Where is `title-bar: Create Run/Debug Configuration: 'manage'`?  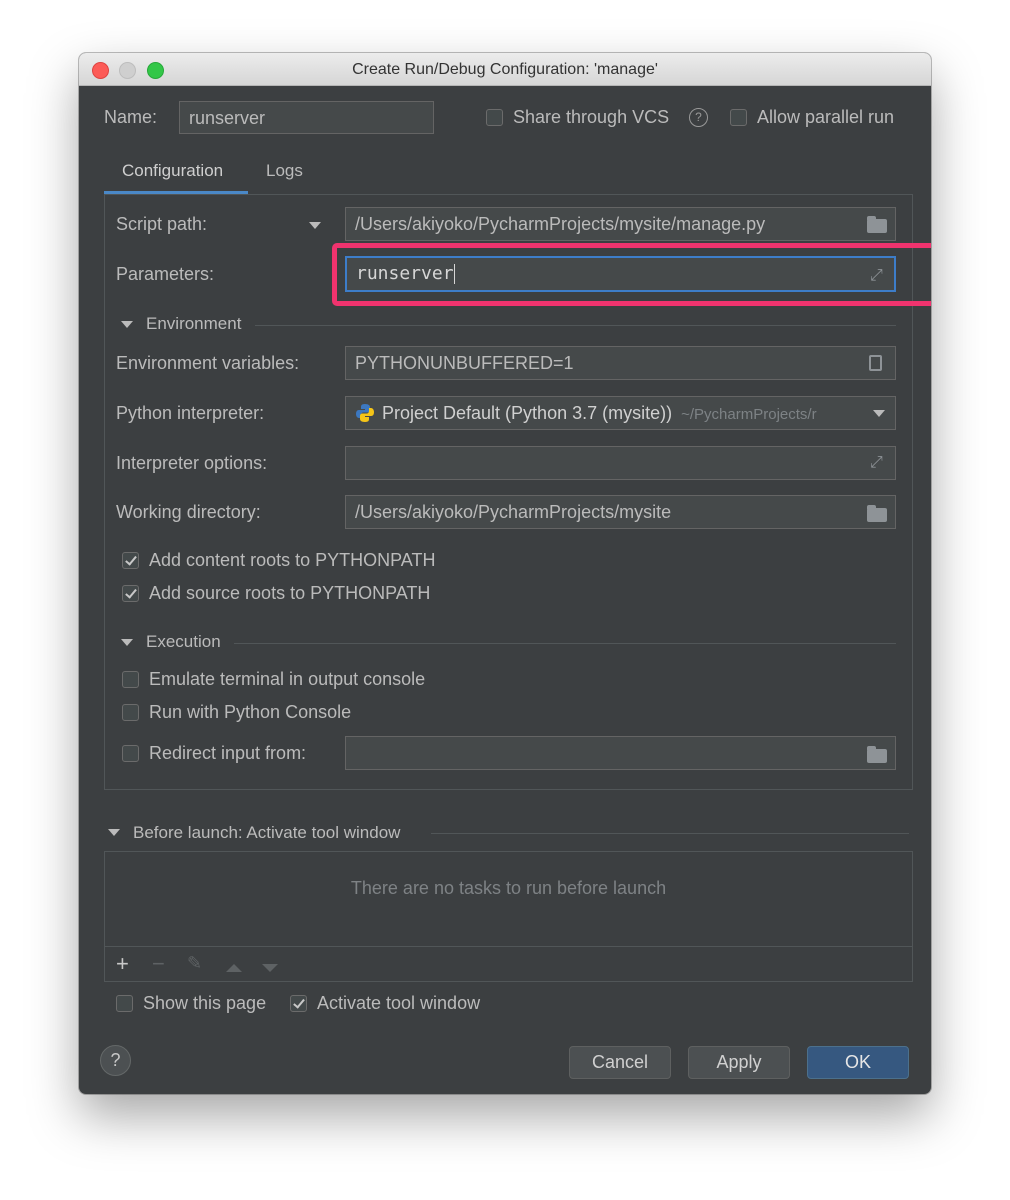 title-bar: Create Run/Debug Configuration: 'manage' is located at coordinates (505, 69).